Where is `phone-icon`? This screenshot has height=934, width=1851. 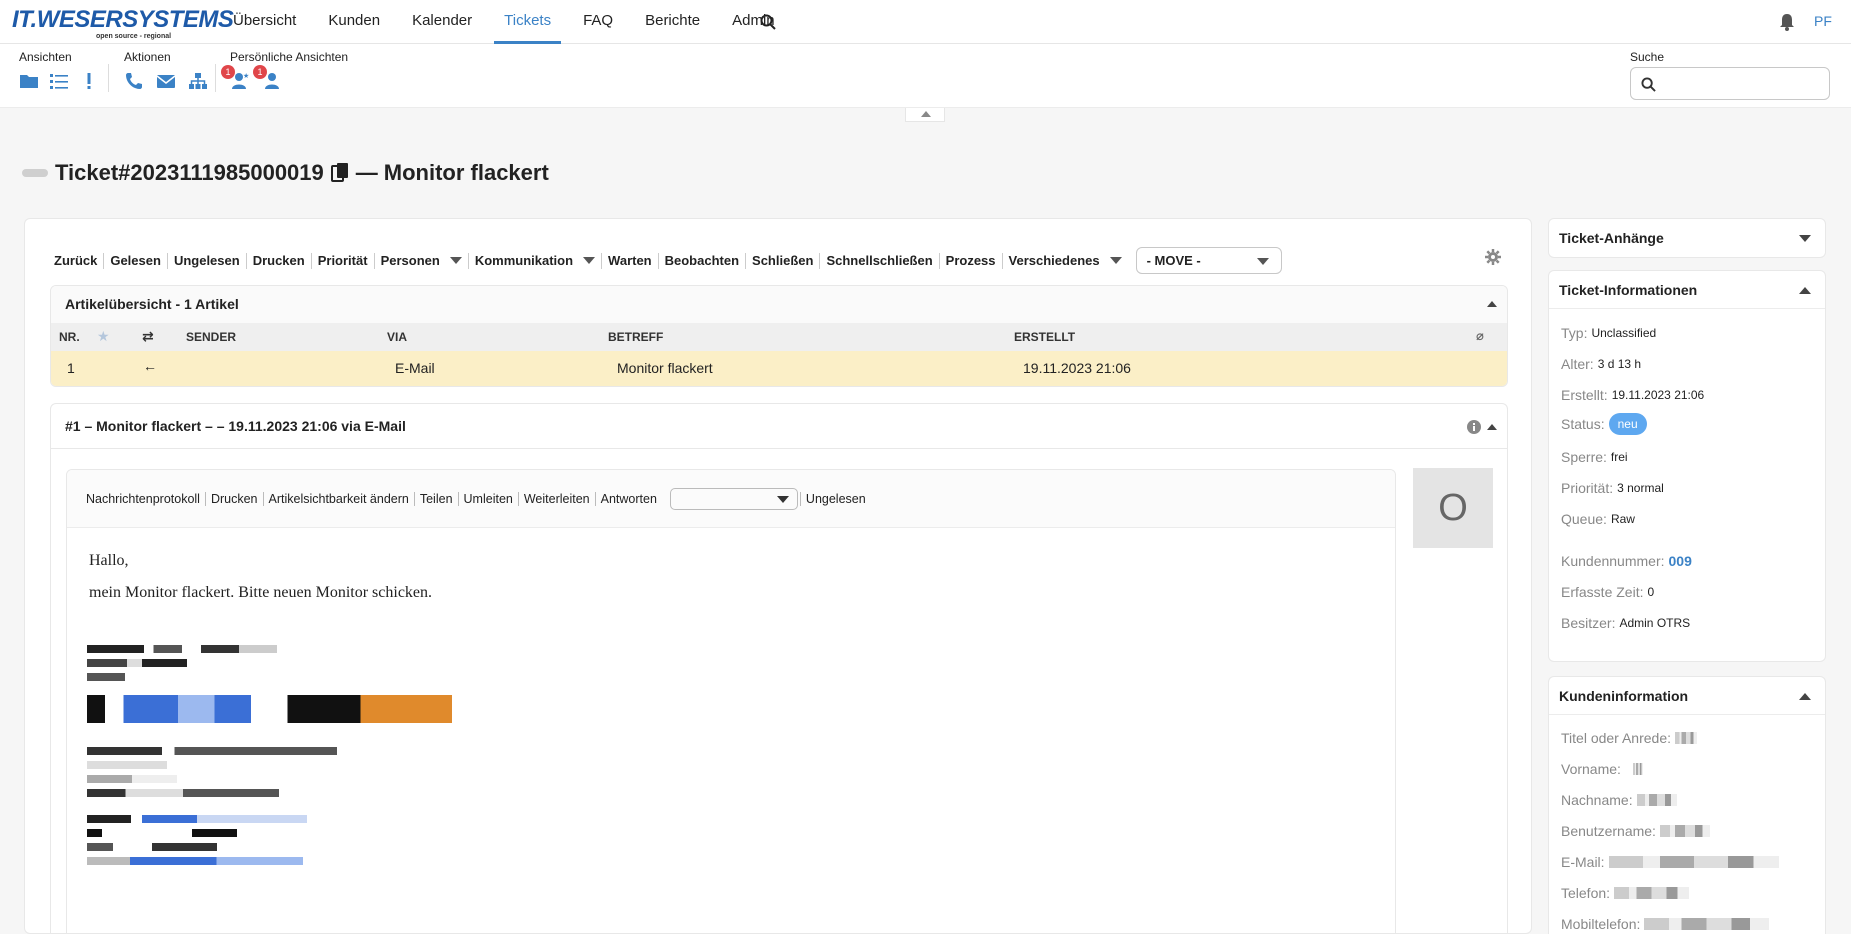
phone-icon is located at coordinates (134, 81).